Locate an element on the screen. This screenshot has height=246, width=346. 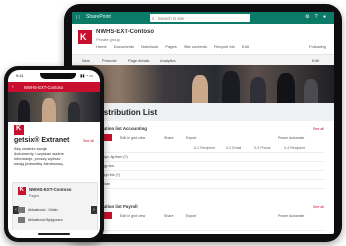
nav-item-documents: Documents is located at coordinates (124, 46).